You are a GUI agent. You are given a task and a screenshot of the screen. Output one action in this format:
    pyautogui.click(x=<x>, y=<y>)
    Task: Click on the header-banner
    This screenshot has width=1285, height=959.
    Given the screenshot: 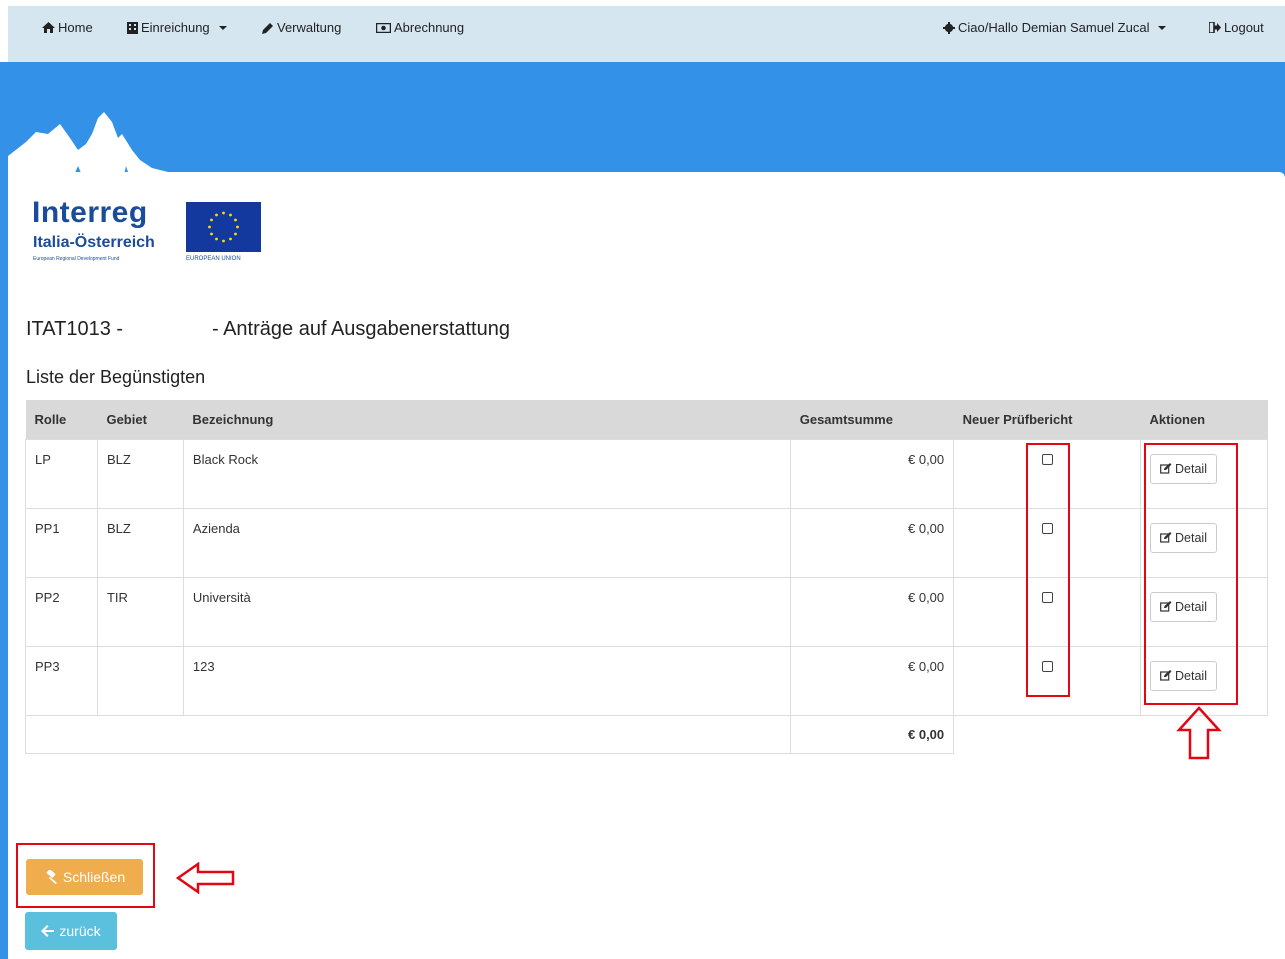 What is the action you would take?
    pyautogui.click(x=646, y=123)
    